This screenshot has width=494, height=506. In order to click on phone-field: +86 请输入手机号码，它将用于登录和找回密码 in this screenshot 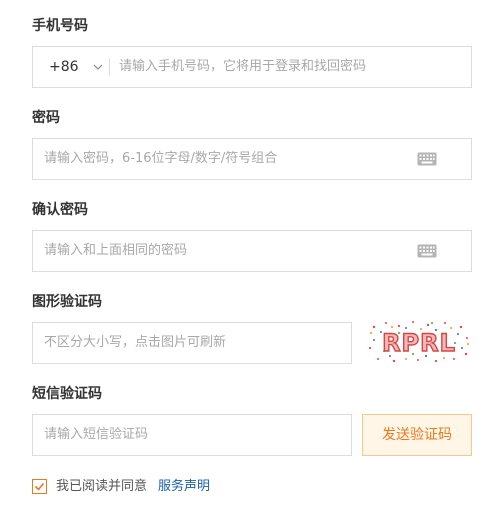, I will do `click(252, 67)`.